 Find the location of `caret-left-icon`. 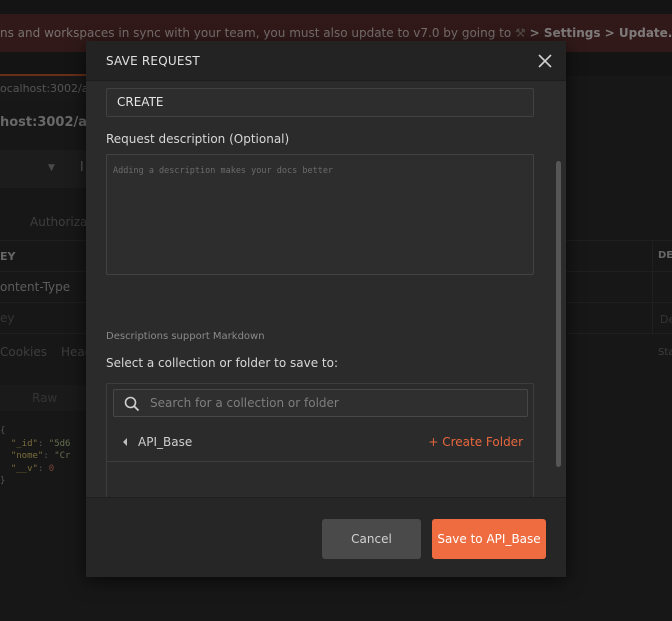

caret-left-icon is located at coordinates (125, 442).